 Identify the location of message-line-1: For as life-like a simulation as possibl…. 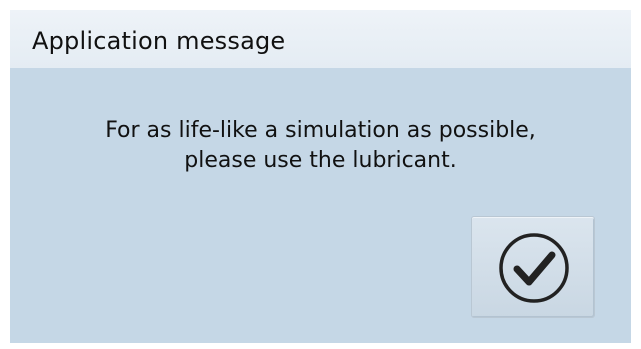
(320, 130).